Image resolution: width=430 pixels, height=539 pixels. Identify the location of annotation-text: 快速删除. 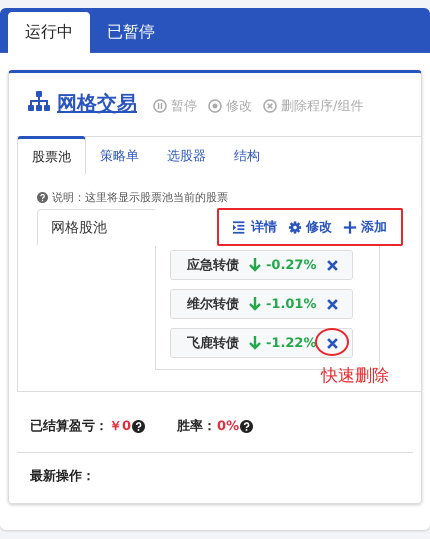
(355, 376).